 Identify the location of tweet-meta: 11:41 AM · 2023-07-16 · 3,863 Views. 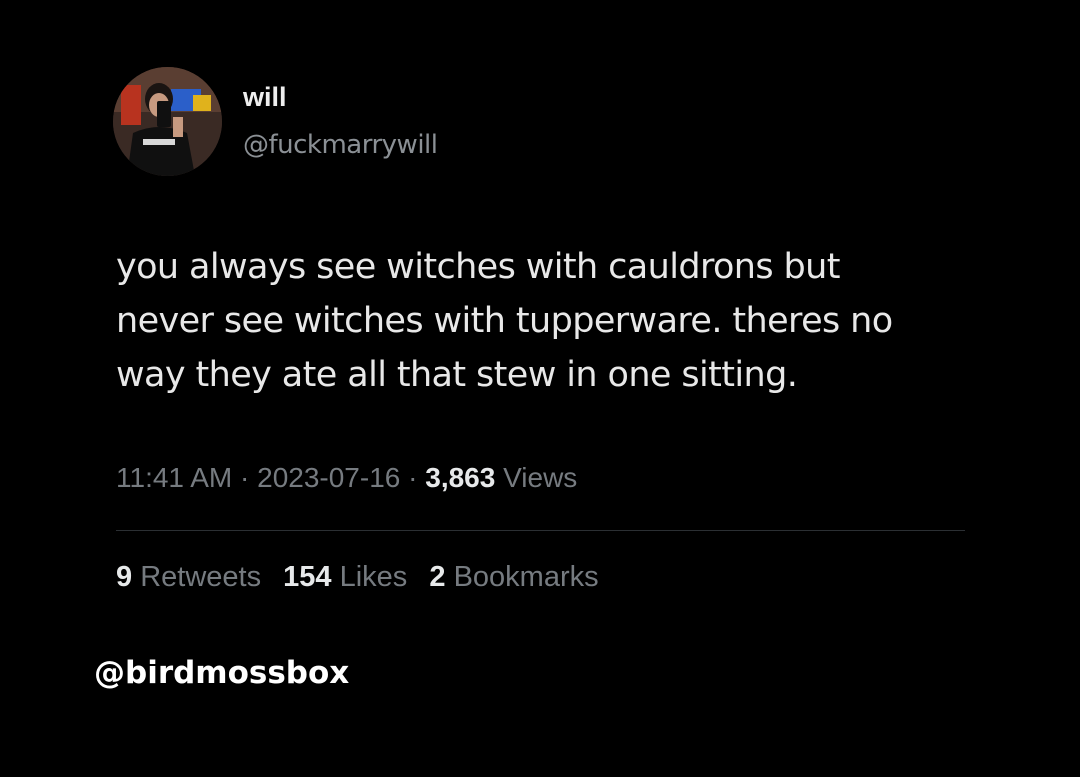
(346, 478).